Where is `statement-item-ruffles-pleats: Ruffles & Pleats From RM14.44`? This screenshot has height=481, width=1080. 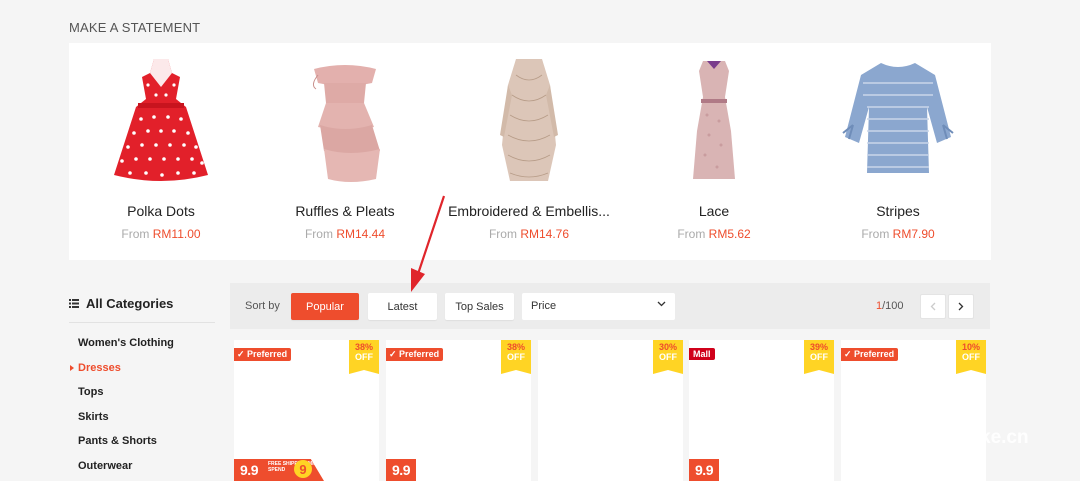 statement-item-ruffles-pleats: Ruffles & Pleats From RM14.44 is located at coordinates (345, 151).